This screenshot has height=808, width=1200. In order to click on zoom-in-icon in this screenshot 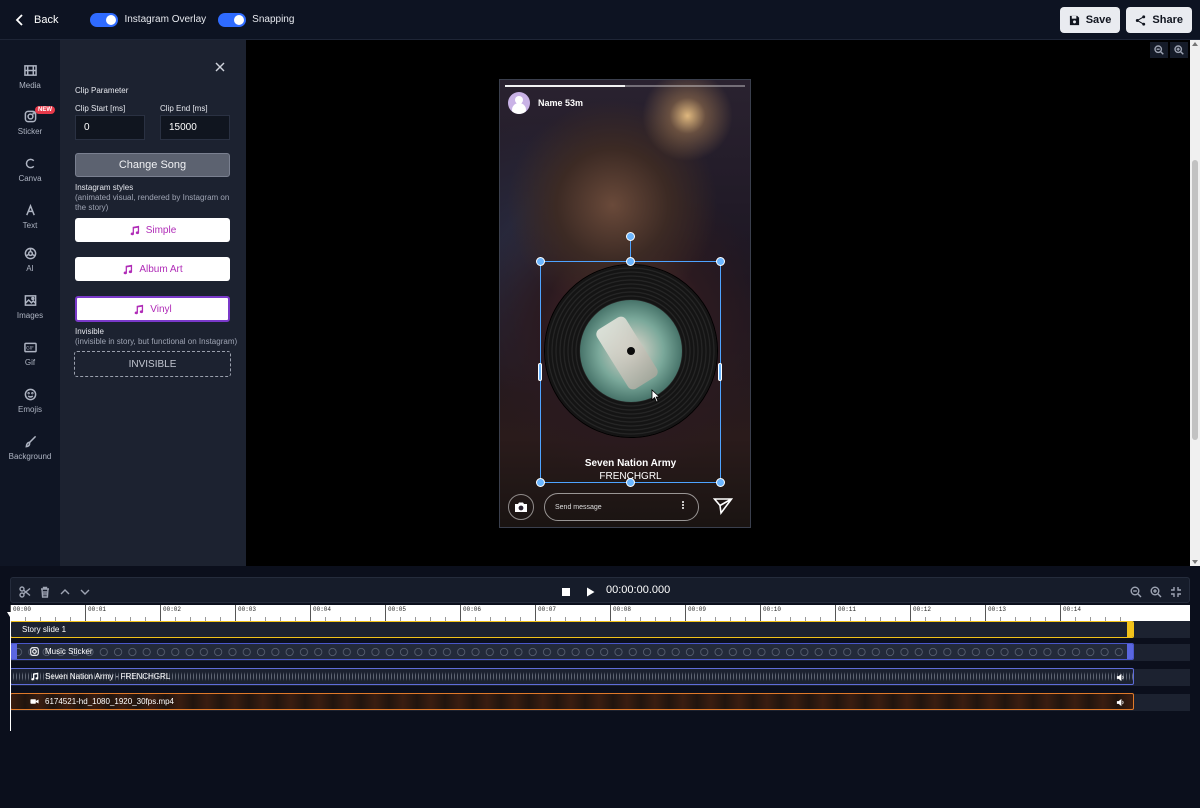, I will do `click(1156, 592)`.